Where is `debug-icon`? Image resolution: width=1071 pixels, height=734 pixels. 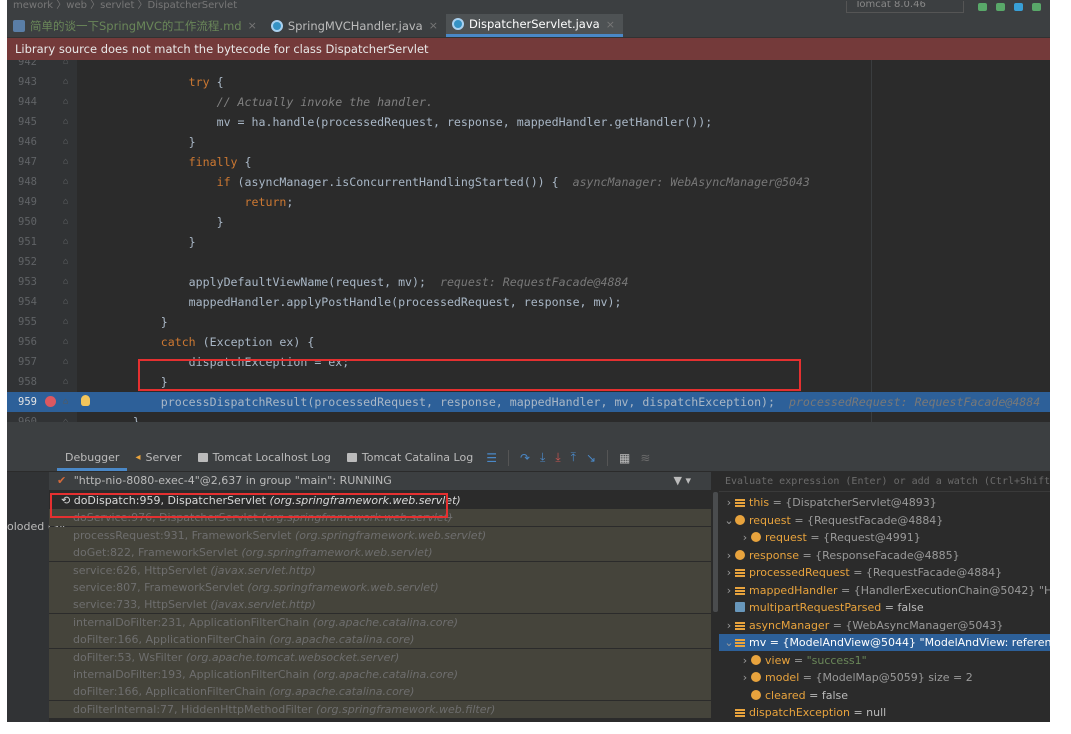 debug-icon is located at coordinates (1000, 7).